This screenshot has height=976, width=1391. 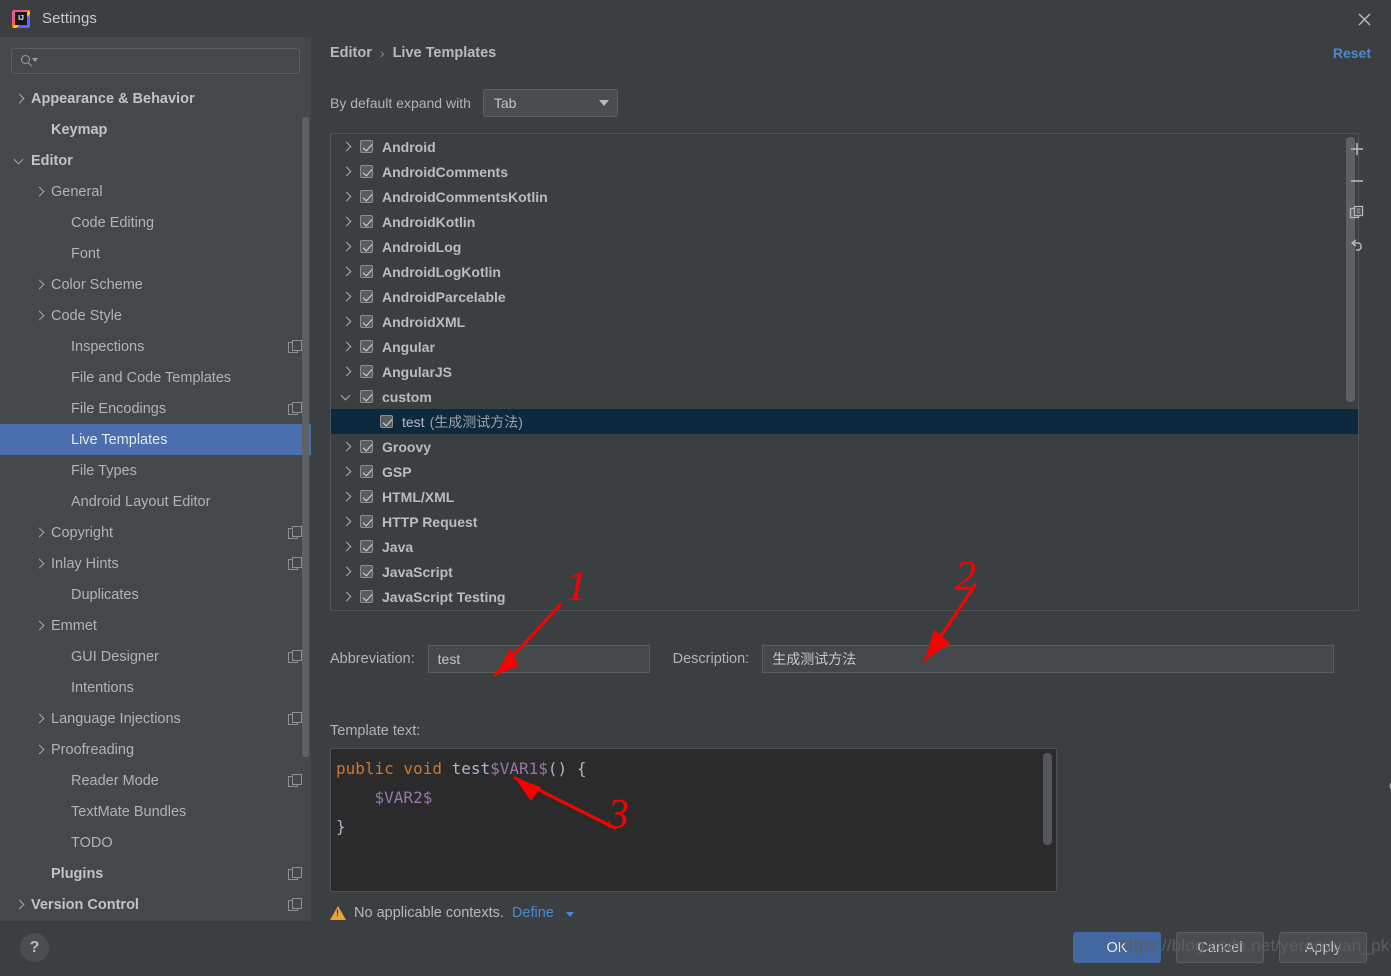 What do you see at coordinates (844, 271) in the screenshot?
I see `template-row: AndroidLogKotlin` at bounding box center [844, 271].